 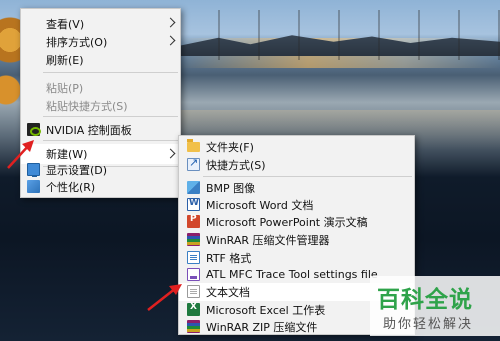 I want to click on menu-item-label: 文本文档, so click(x=228, y=292).